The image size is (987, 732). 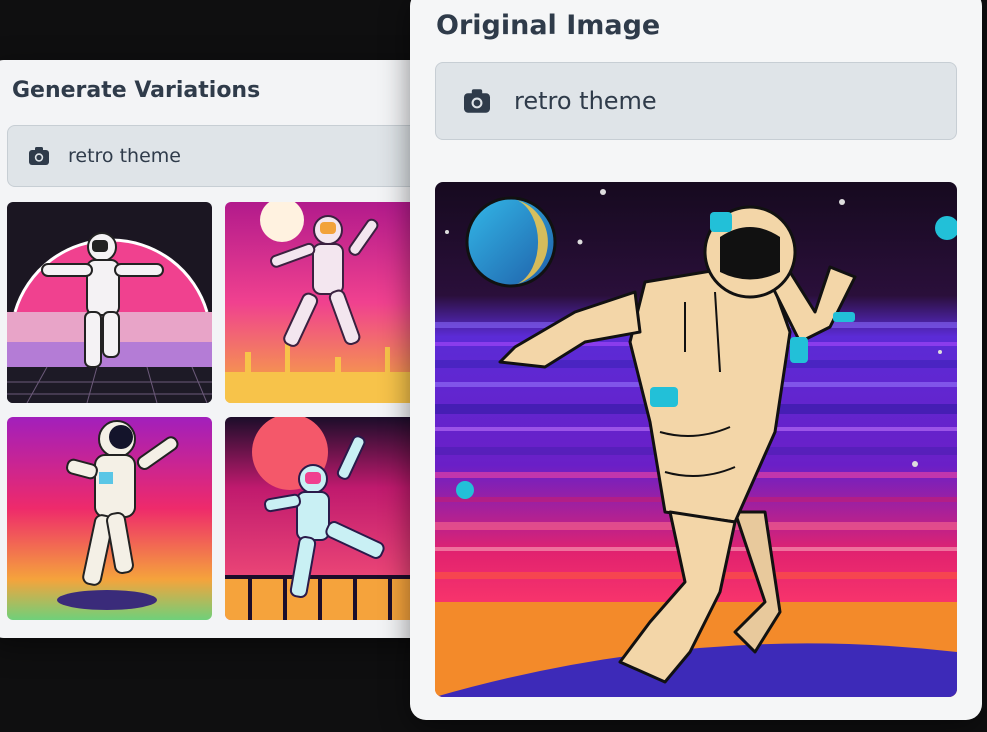 I want to click on original-prompt-text: retro theme, so click(x=585, y=101).